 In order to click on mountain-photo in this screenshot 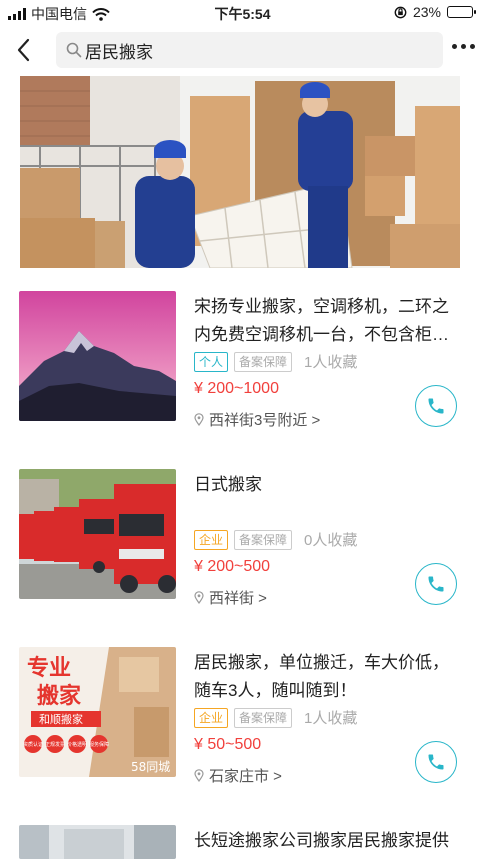, I will do `click(97, 356)`.